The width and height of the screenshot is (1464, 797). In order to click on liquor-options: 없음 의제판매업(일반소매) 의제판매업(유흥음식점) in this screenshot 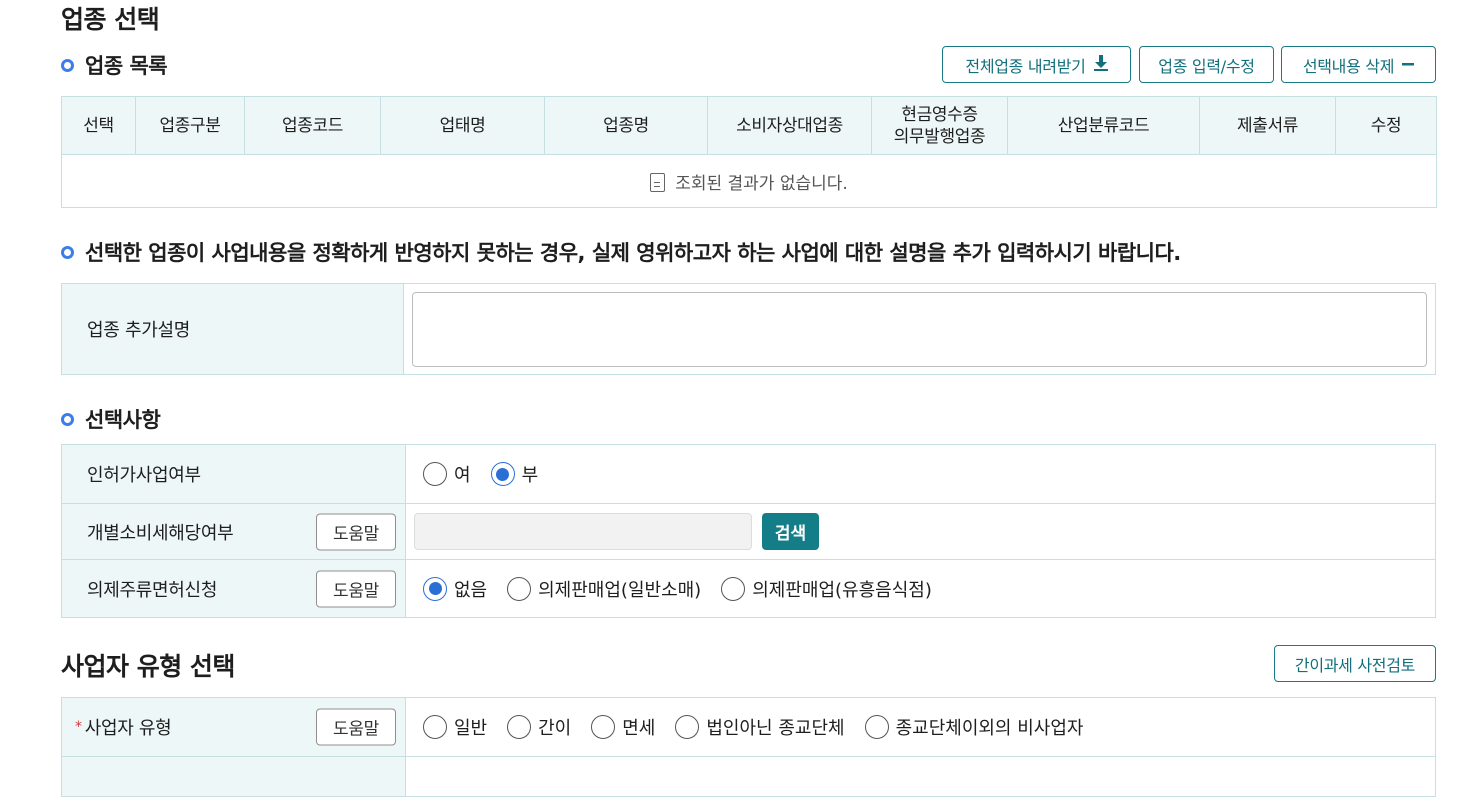, I will do `click(920, 588)`.